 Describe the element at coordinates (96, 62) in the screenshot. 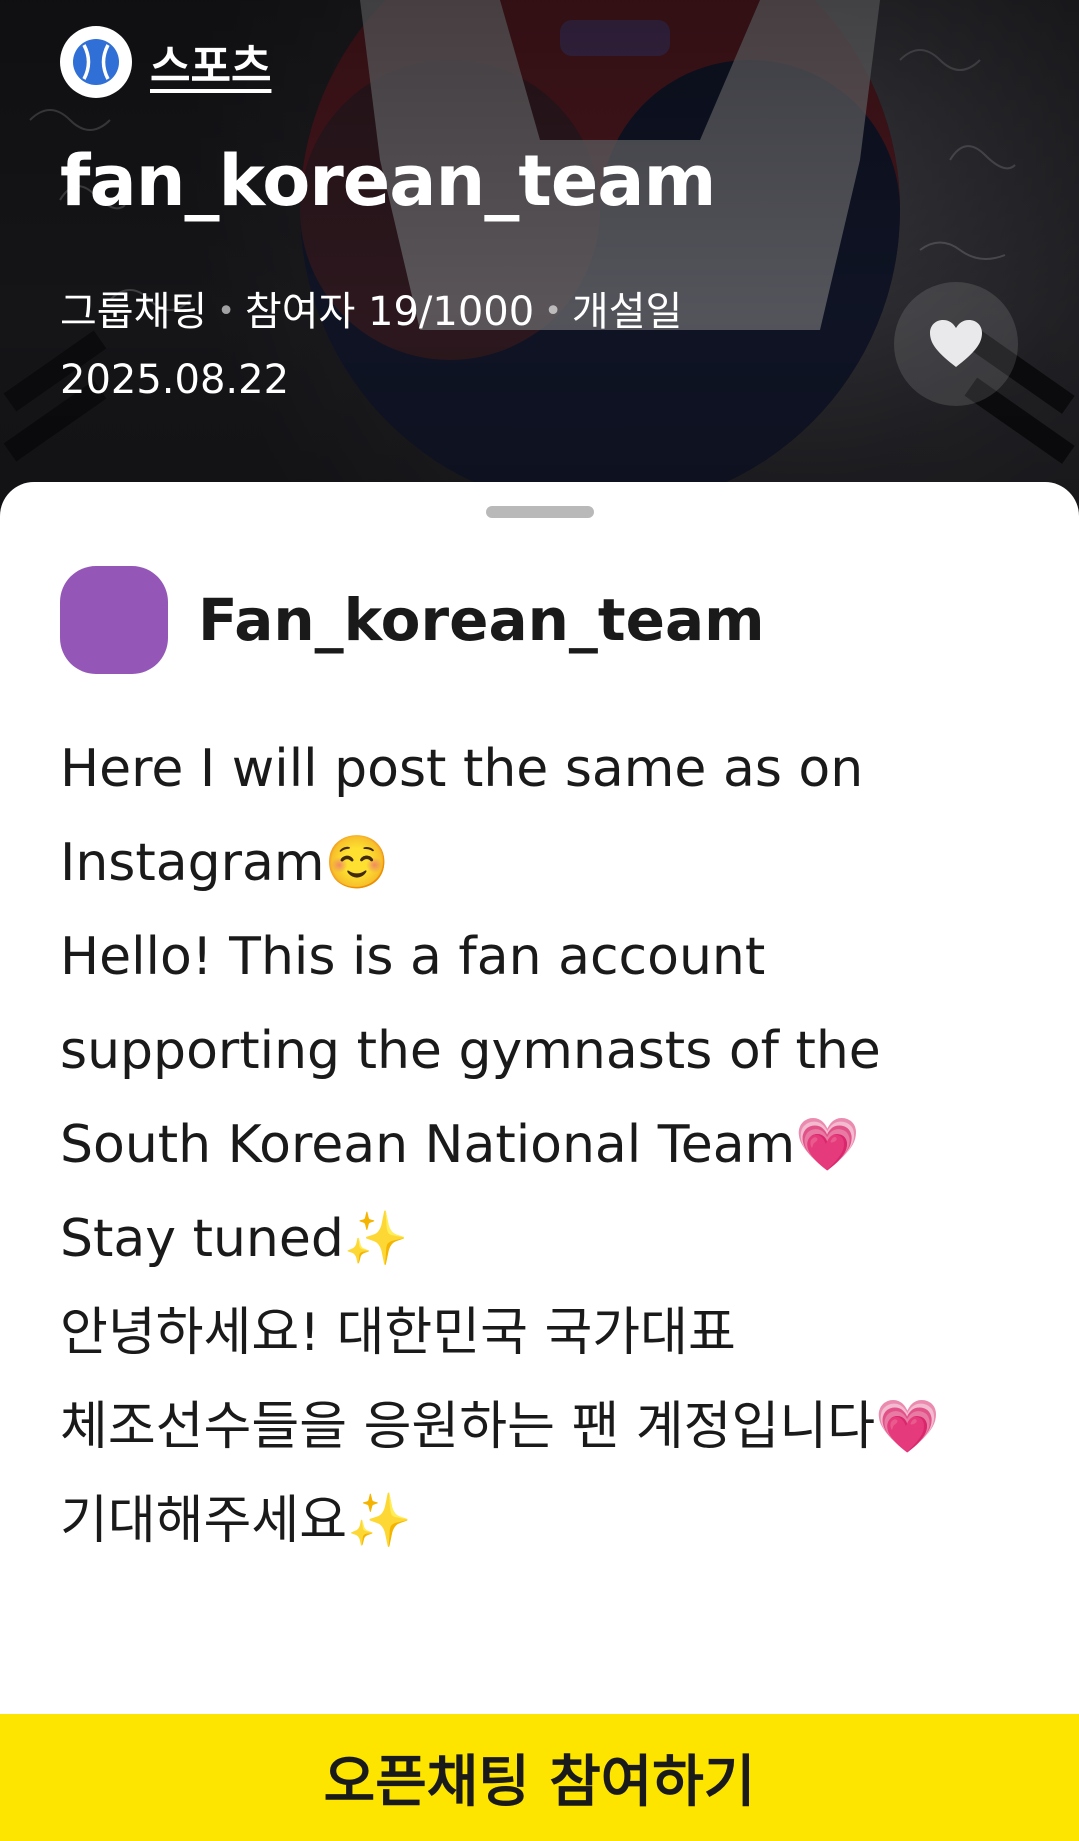

I see `baseball-icon` at that location.